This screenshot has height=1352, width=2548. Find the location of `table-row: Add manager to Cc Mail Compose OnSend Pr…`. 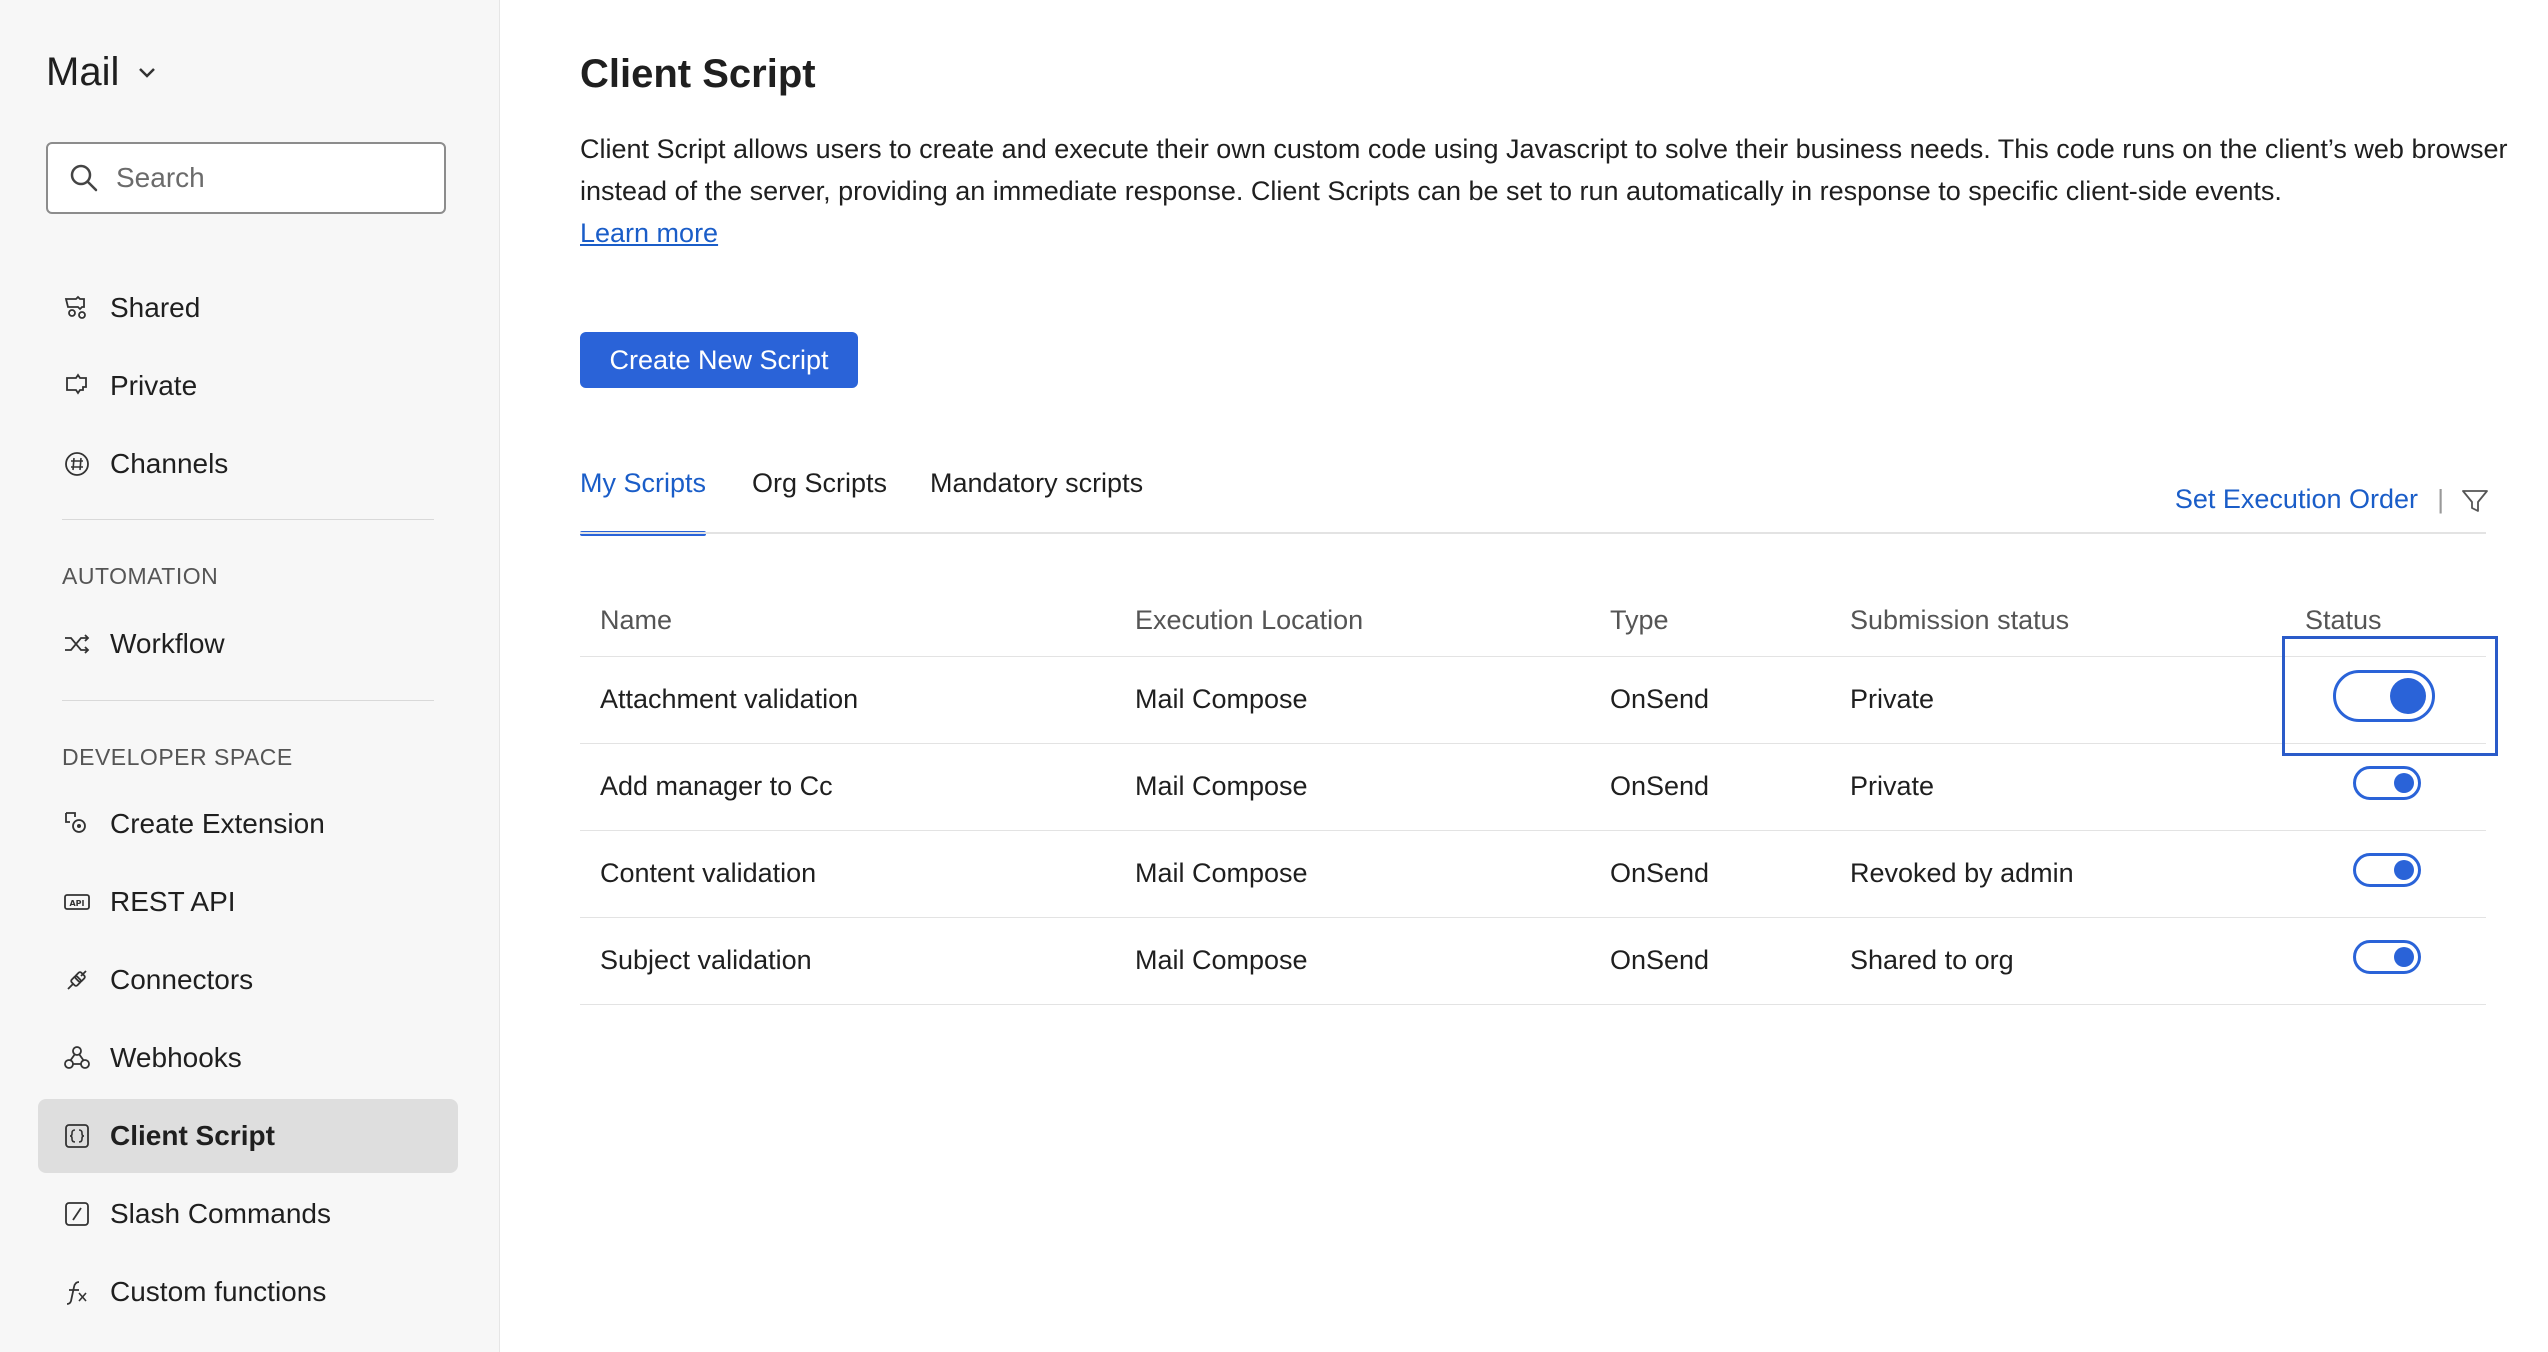

table-row: Add manager to Cc Mail Compose OnSend Pr… is located at coordinates (1533, 787).